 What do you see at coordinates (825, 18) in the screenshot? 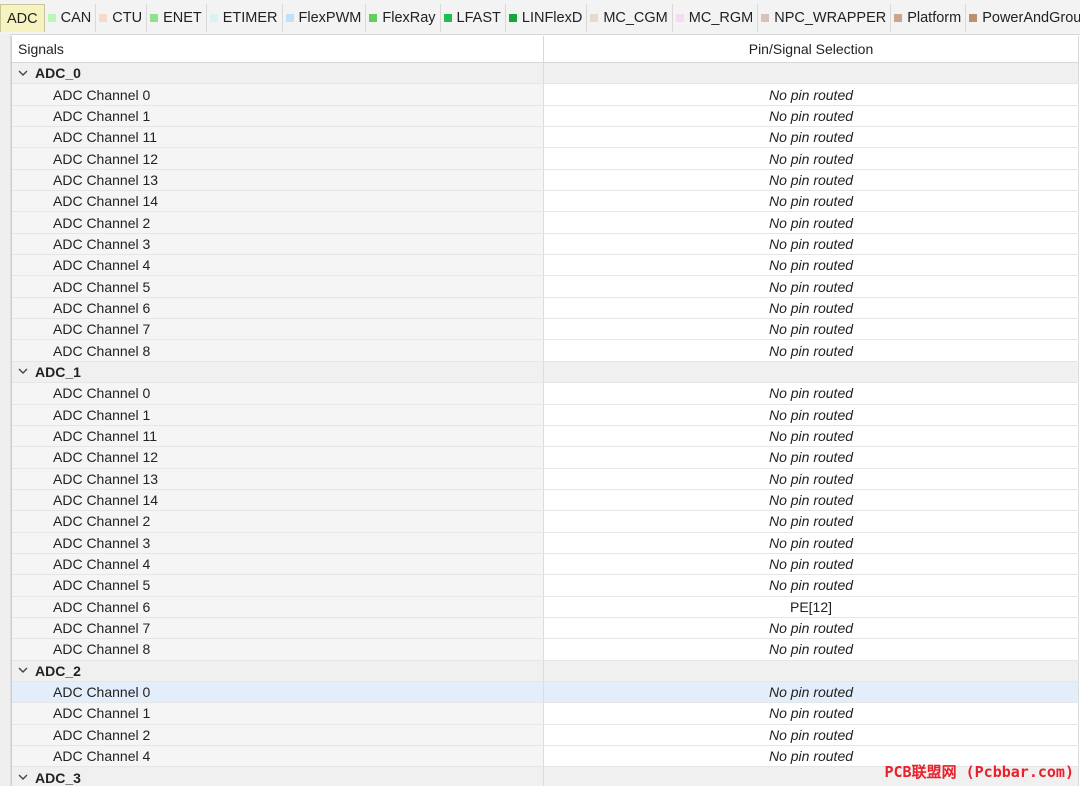
I see `tab-npc-wrapper: NPC_WRAPPER` at bounding box center [825, 18].